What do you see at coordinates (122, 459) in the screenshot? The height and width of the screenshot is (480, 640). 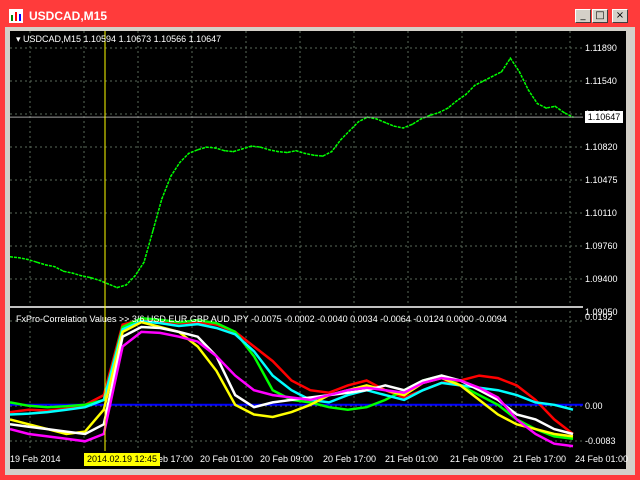 I see `date-marker: 2014.02.19 12:45` at bounding box center [122, 459].